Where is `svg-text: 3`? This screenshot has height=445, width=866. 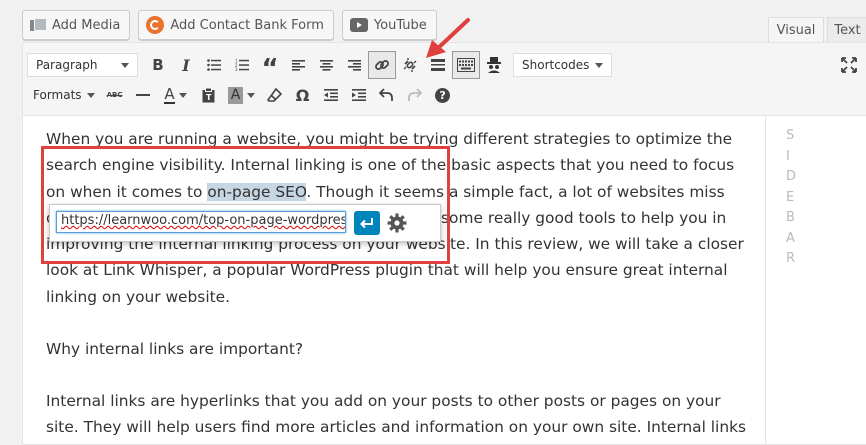
svg-text: 3 is located at coordinates (236, 69).